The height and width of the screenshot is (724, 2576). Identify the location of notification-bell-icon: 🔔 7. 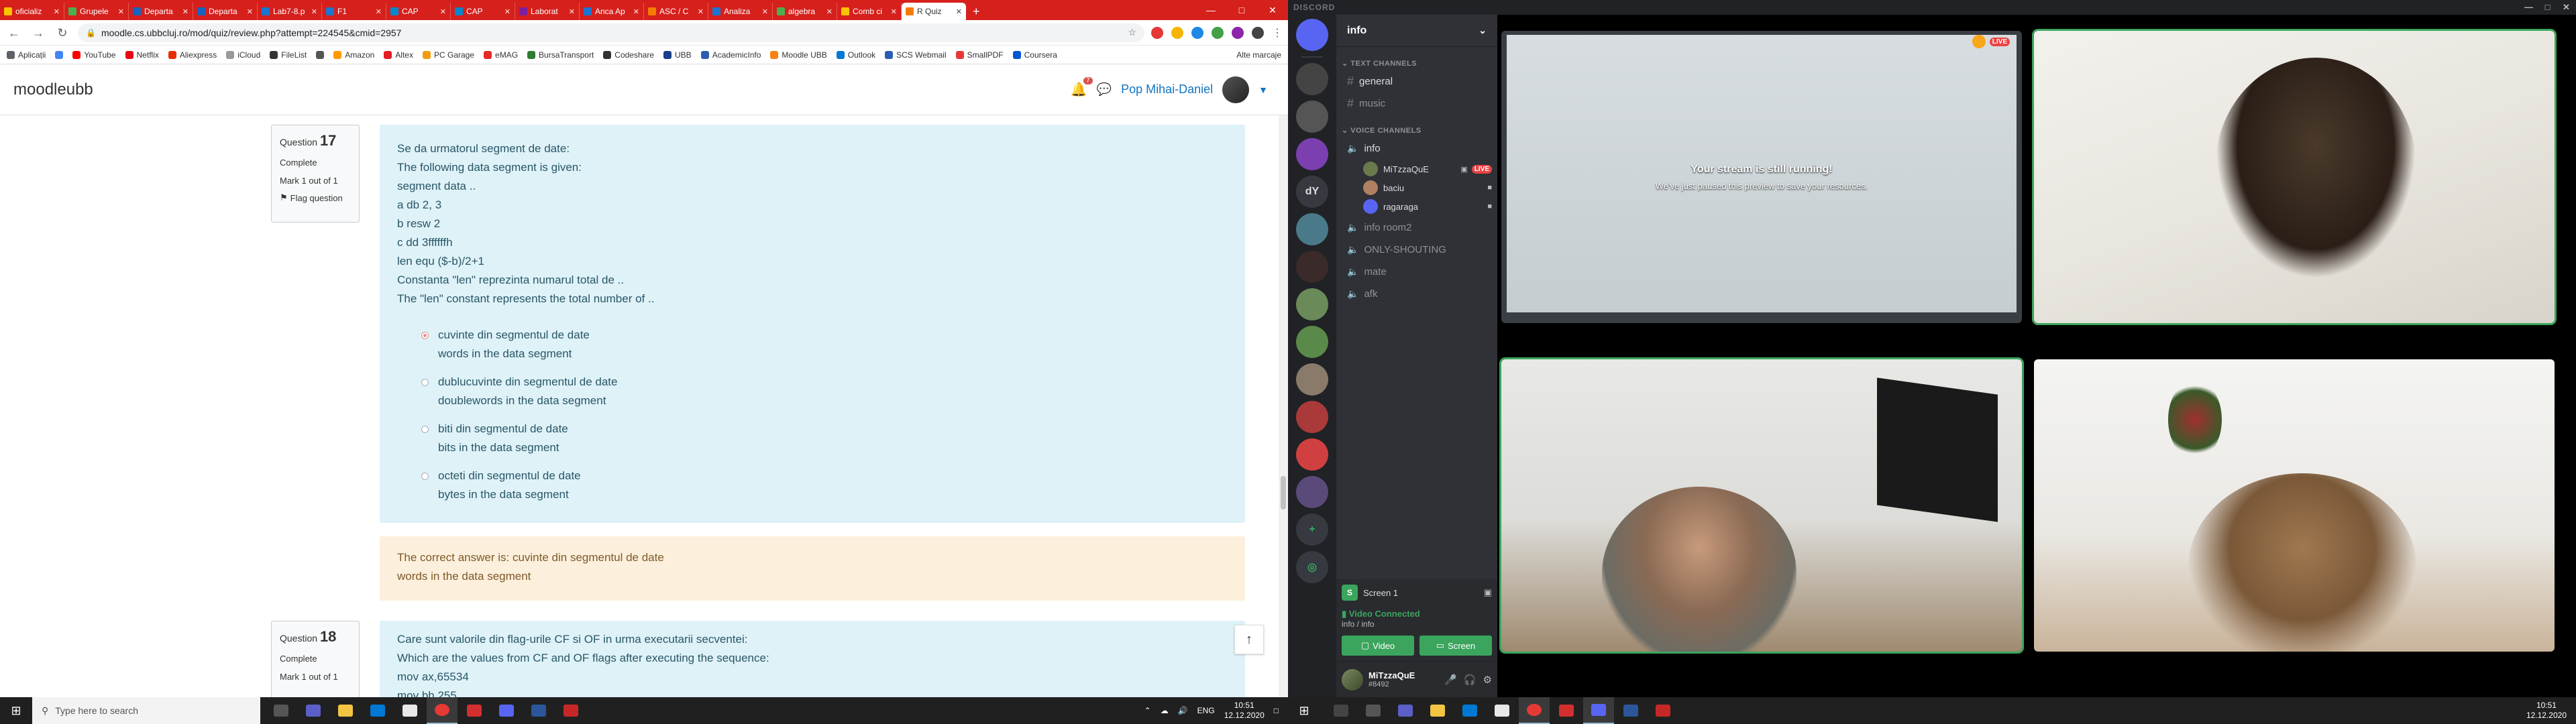
(1082, 87).